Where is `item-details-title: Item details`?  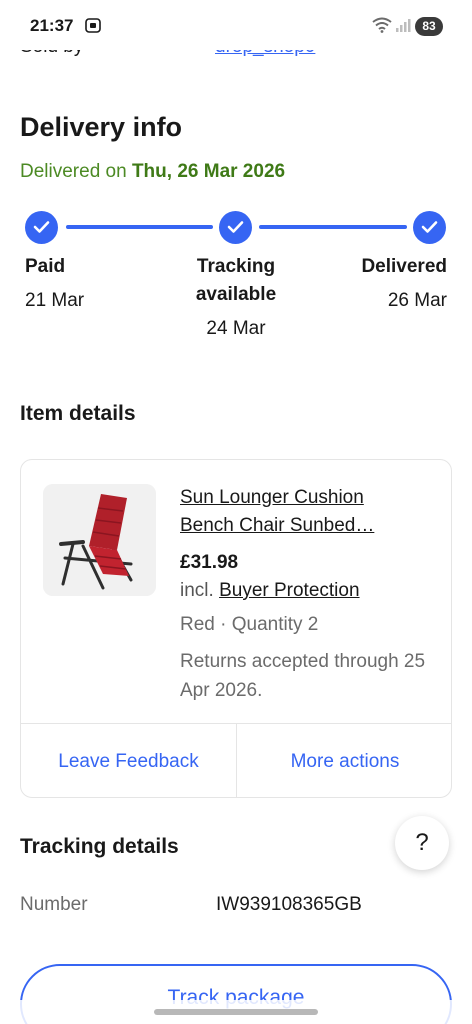 item-details-title: Item details is located at coordinates (78, 413).